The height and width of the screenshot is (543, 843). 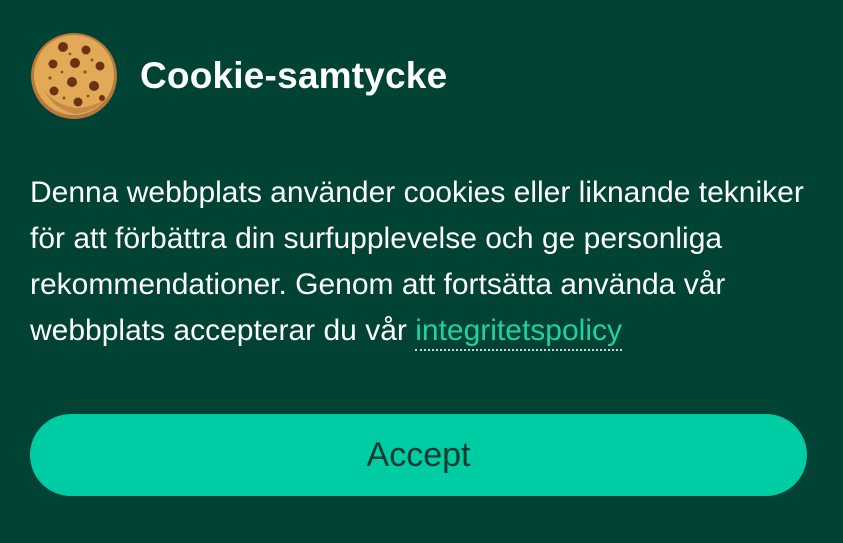 I want to click on cookie-icon, so click(x=74, y=76).